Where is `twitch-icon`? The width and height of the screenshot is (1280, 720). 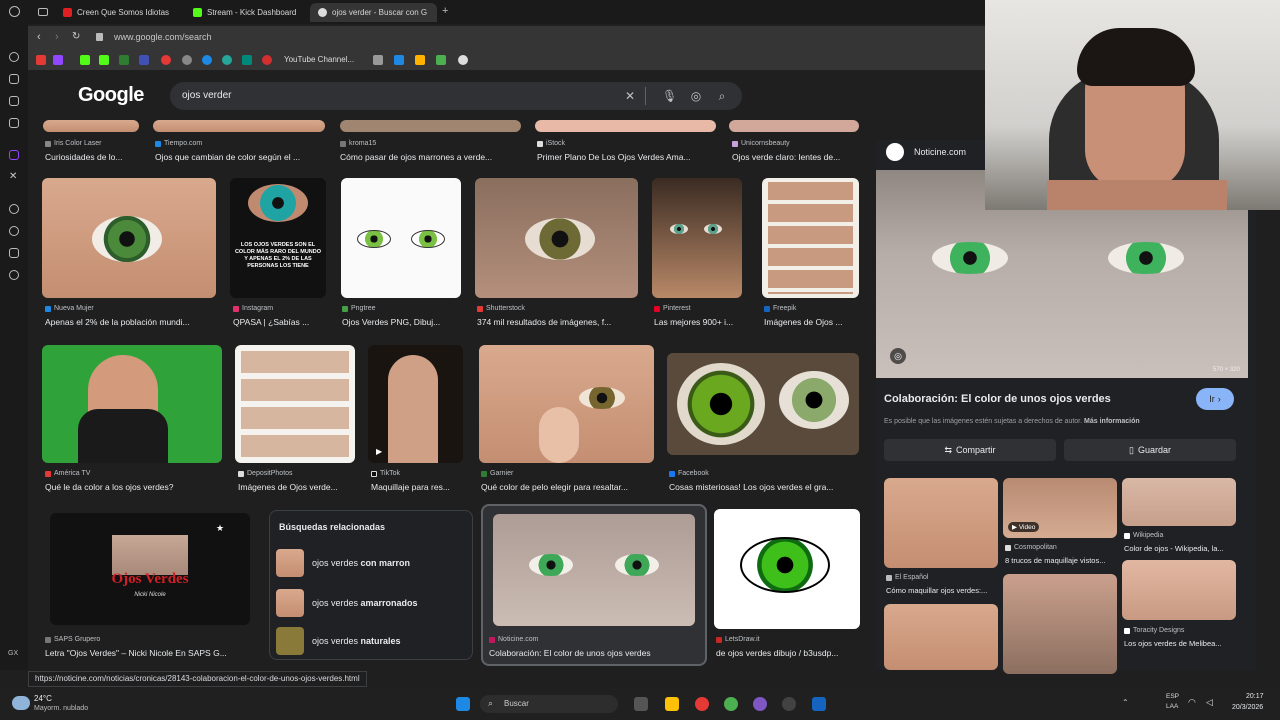 twitch-icon is located at coordinates (14, 155).